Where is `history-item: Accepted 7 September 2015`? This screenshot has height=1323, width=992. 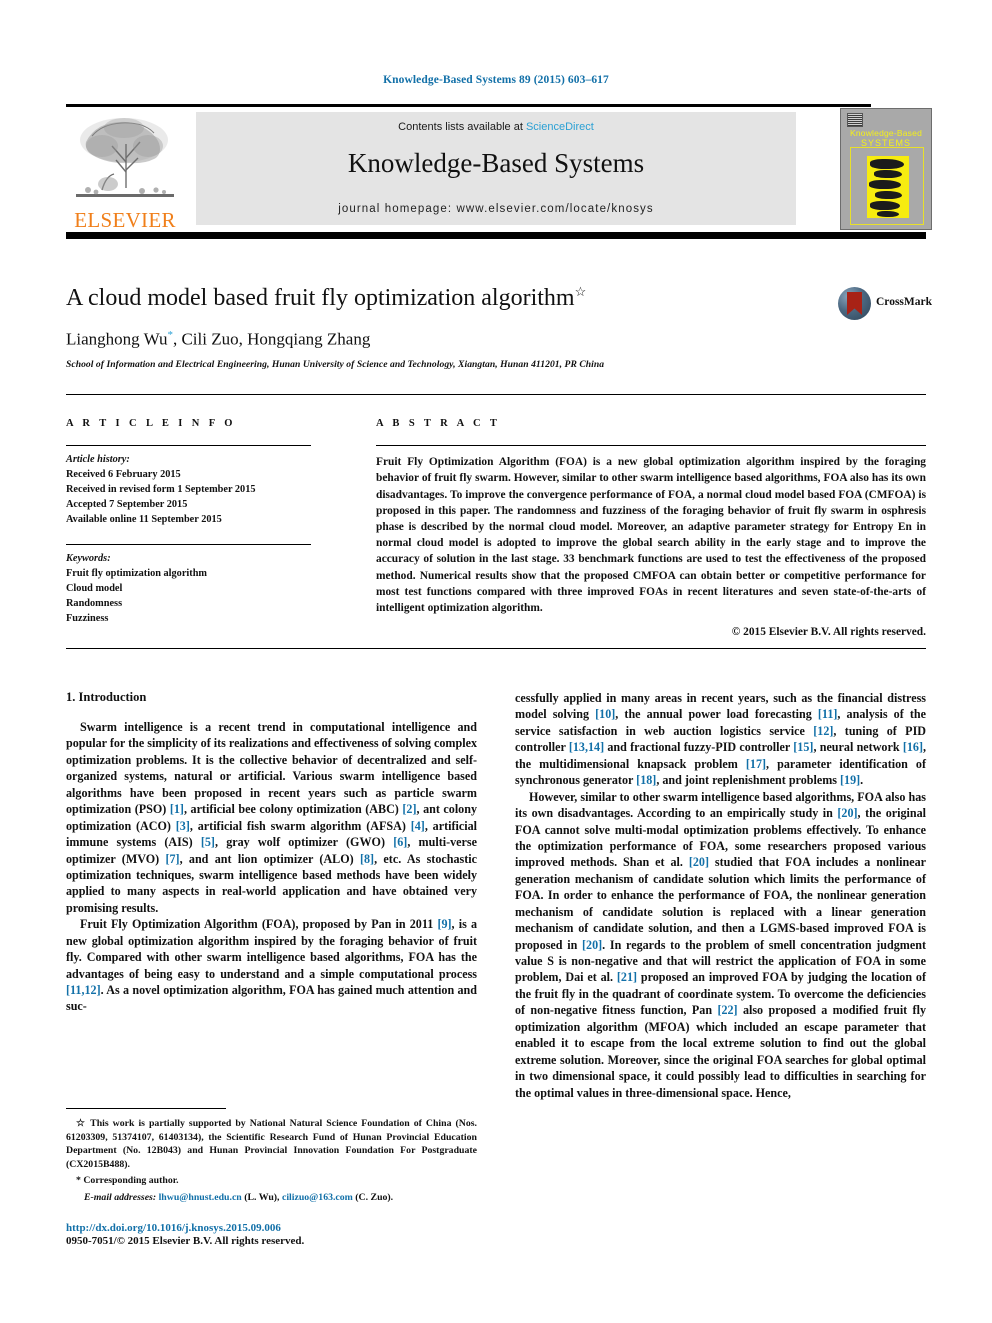 history-item: Accepted 7 September 2015 is located at coordinates (127, 504).